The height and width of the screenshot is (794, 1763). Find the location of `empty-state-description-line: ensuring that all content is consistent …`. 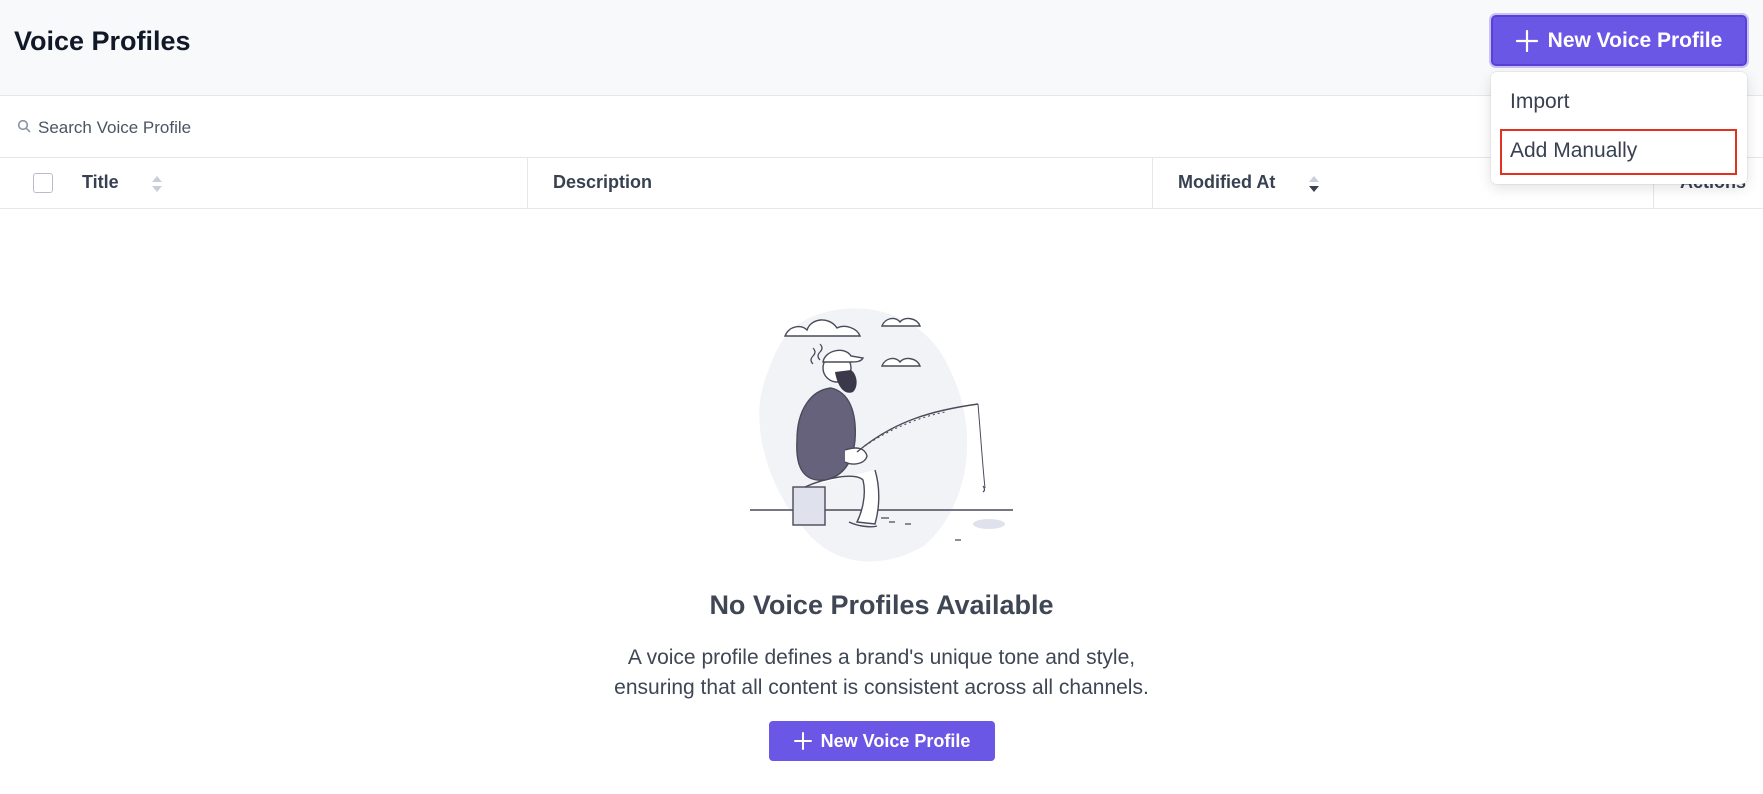

empty-state-description-line: ensuring that all content is consistent … is located at coordinates (881, 687).